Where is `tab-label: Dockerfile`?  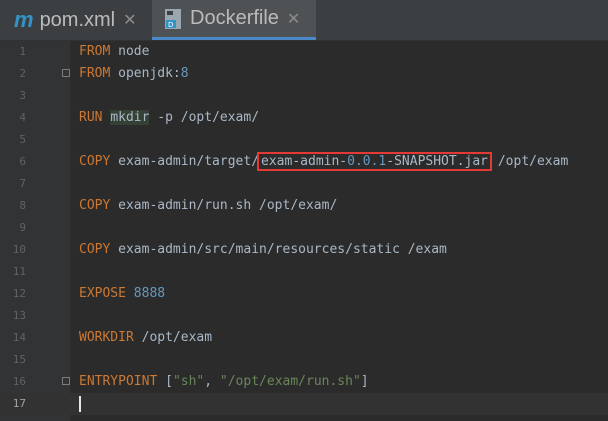
tab-label: Dockerfile is located at coordinates (234, 18).